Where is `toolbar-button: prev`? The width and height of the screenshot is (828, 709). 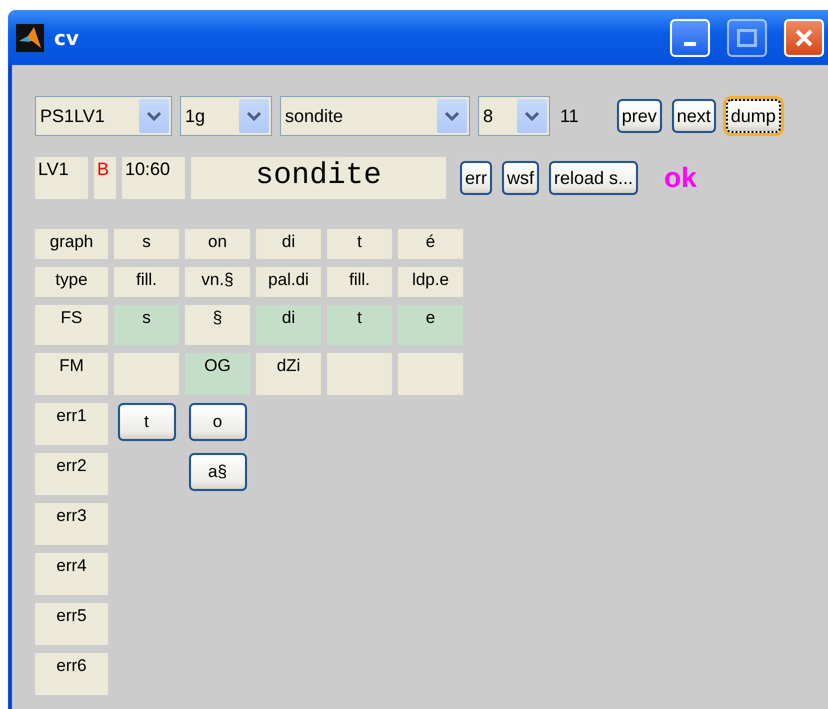 toolbar-button: prev is located at coordinates (639, 116).